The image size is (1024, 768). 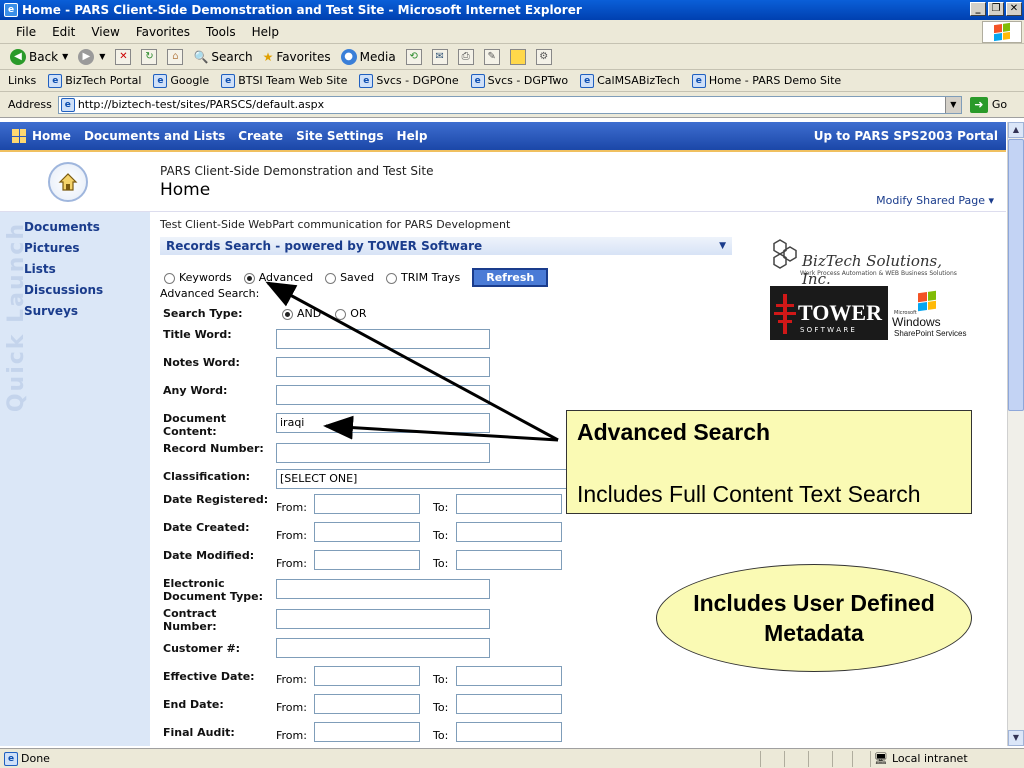 What do you see at coordinates (722, 246) in the screenshot?
I see `webpart-menu-icon: ▼` at bounding box center [722, 246].